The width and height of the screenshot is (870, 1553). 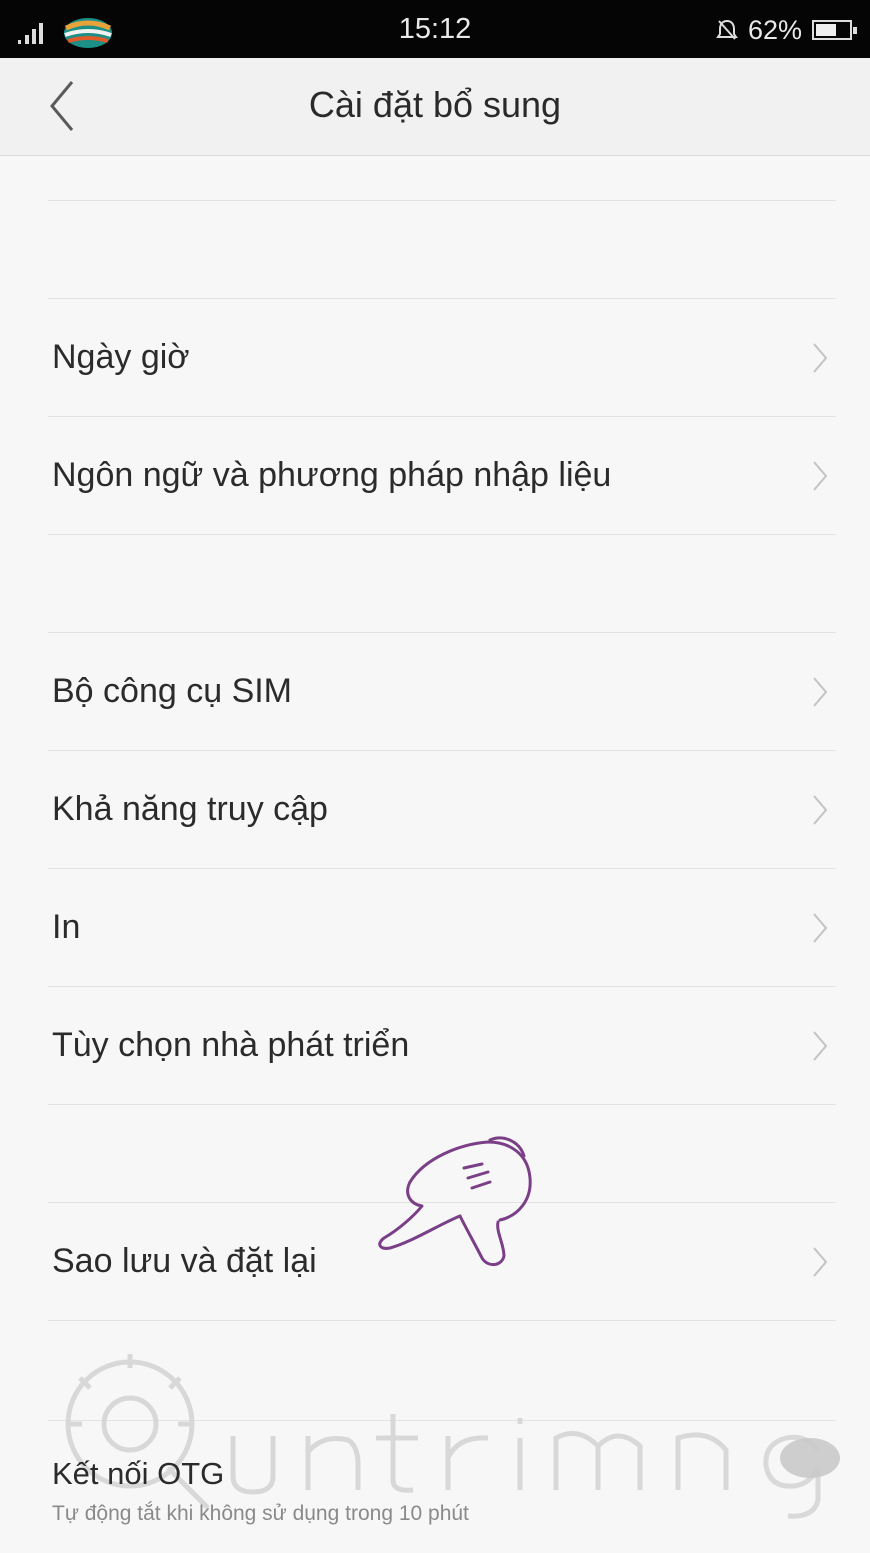 What do you see at coordinates (727, 29) in the screenshot?
I see `alarm-icon` at bounding box center [727, 29].